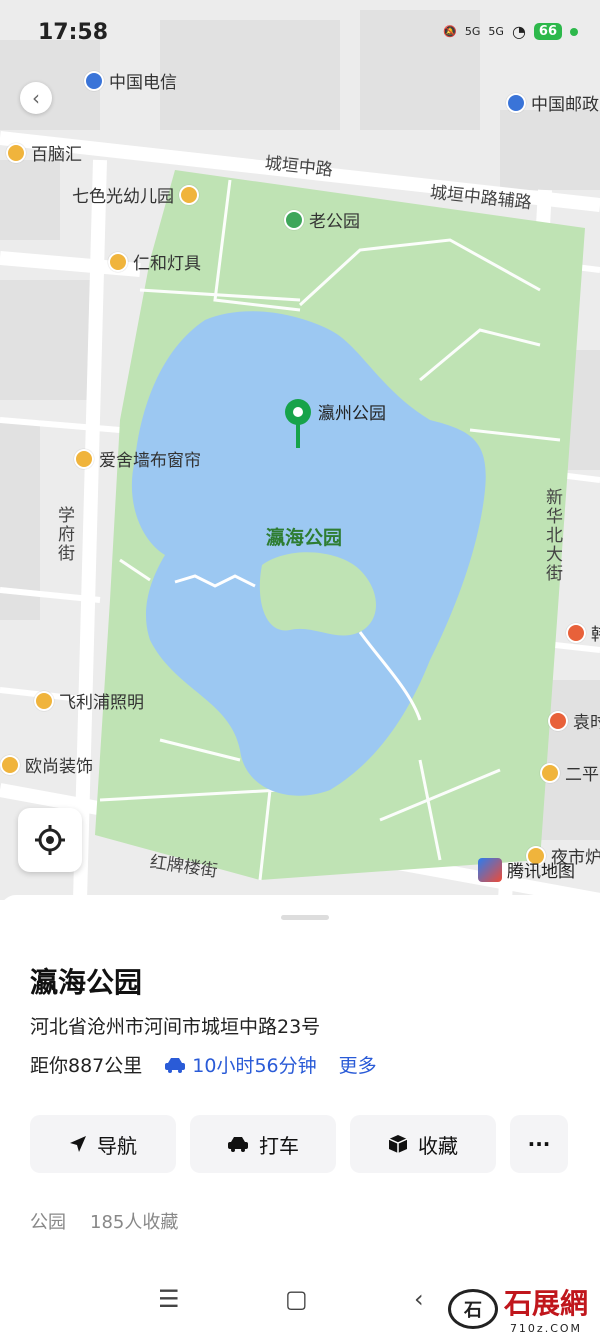 The image size is (600, 1335). Describe the element at coordinates (552, 535) in the screenshot. I see `road-label-east: 新华北大街` at that location.